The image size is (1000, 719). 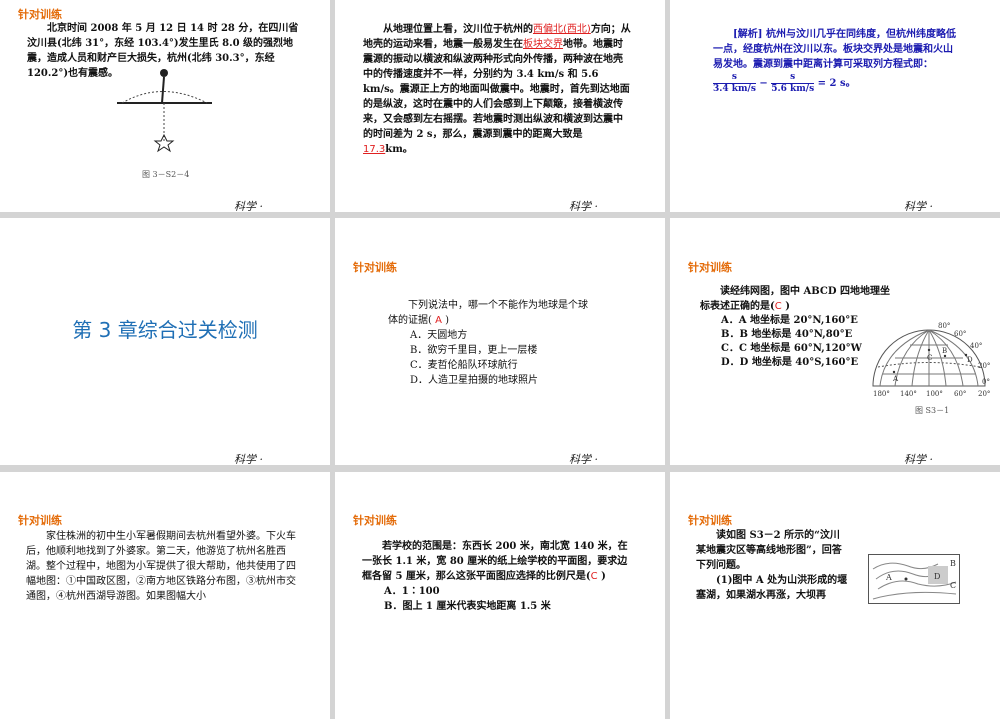 What do you see at coordinates (464, 365) in the screenshot?
I see `option-c: C．麦哲伦船队环球航行` at bounding box center [464, 365].